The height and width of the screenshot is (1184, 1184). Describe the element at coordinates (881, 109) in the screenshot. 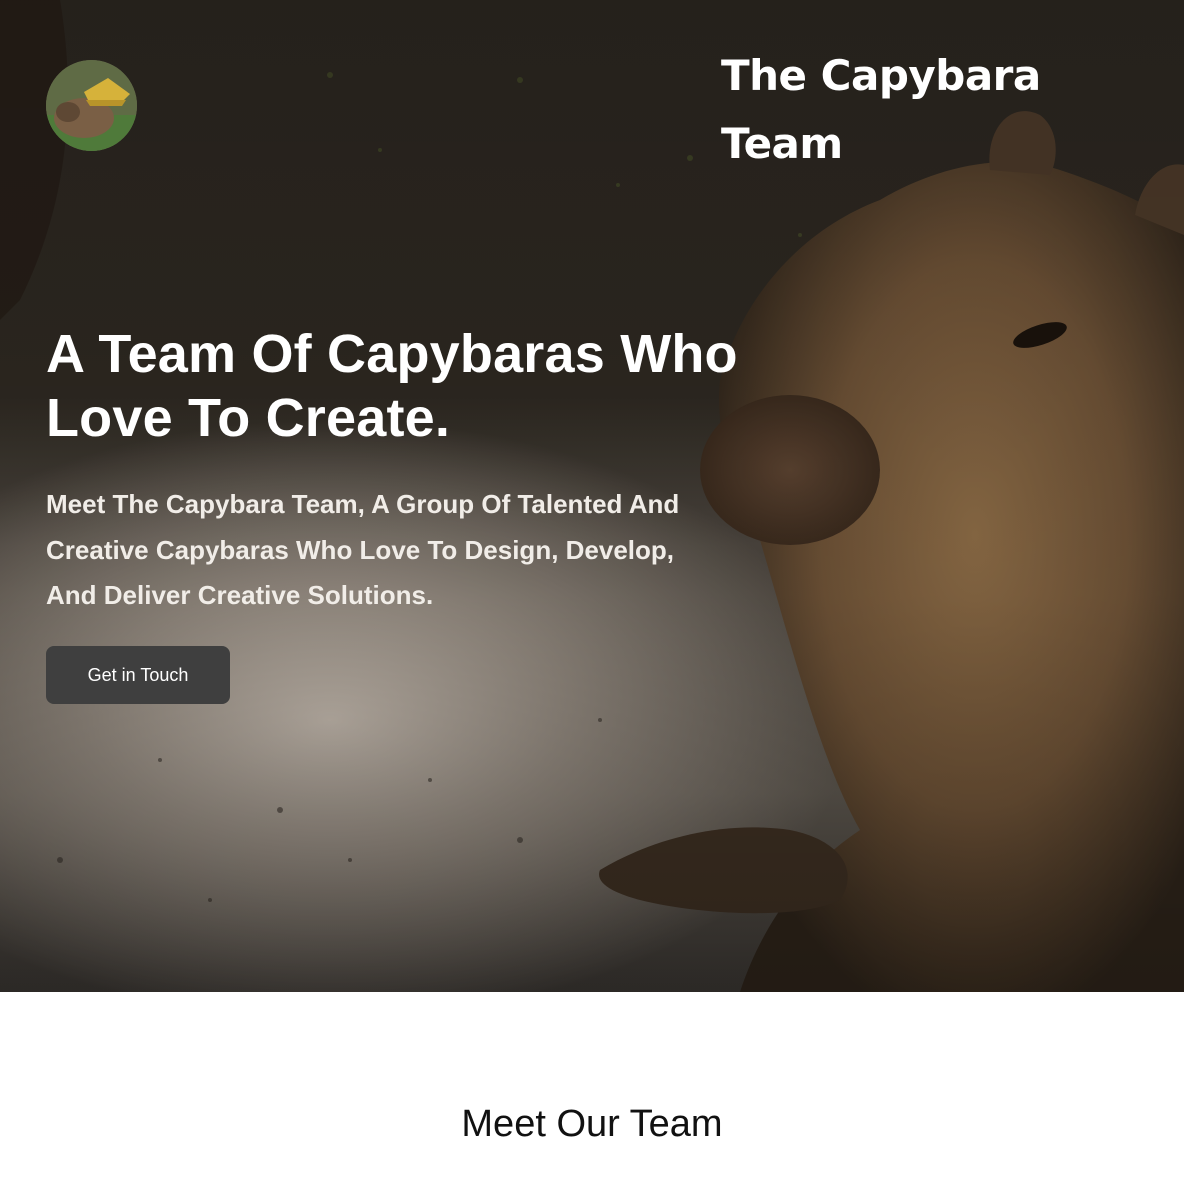

I see `brand-name: The Capybara Team` at that location.